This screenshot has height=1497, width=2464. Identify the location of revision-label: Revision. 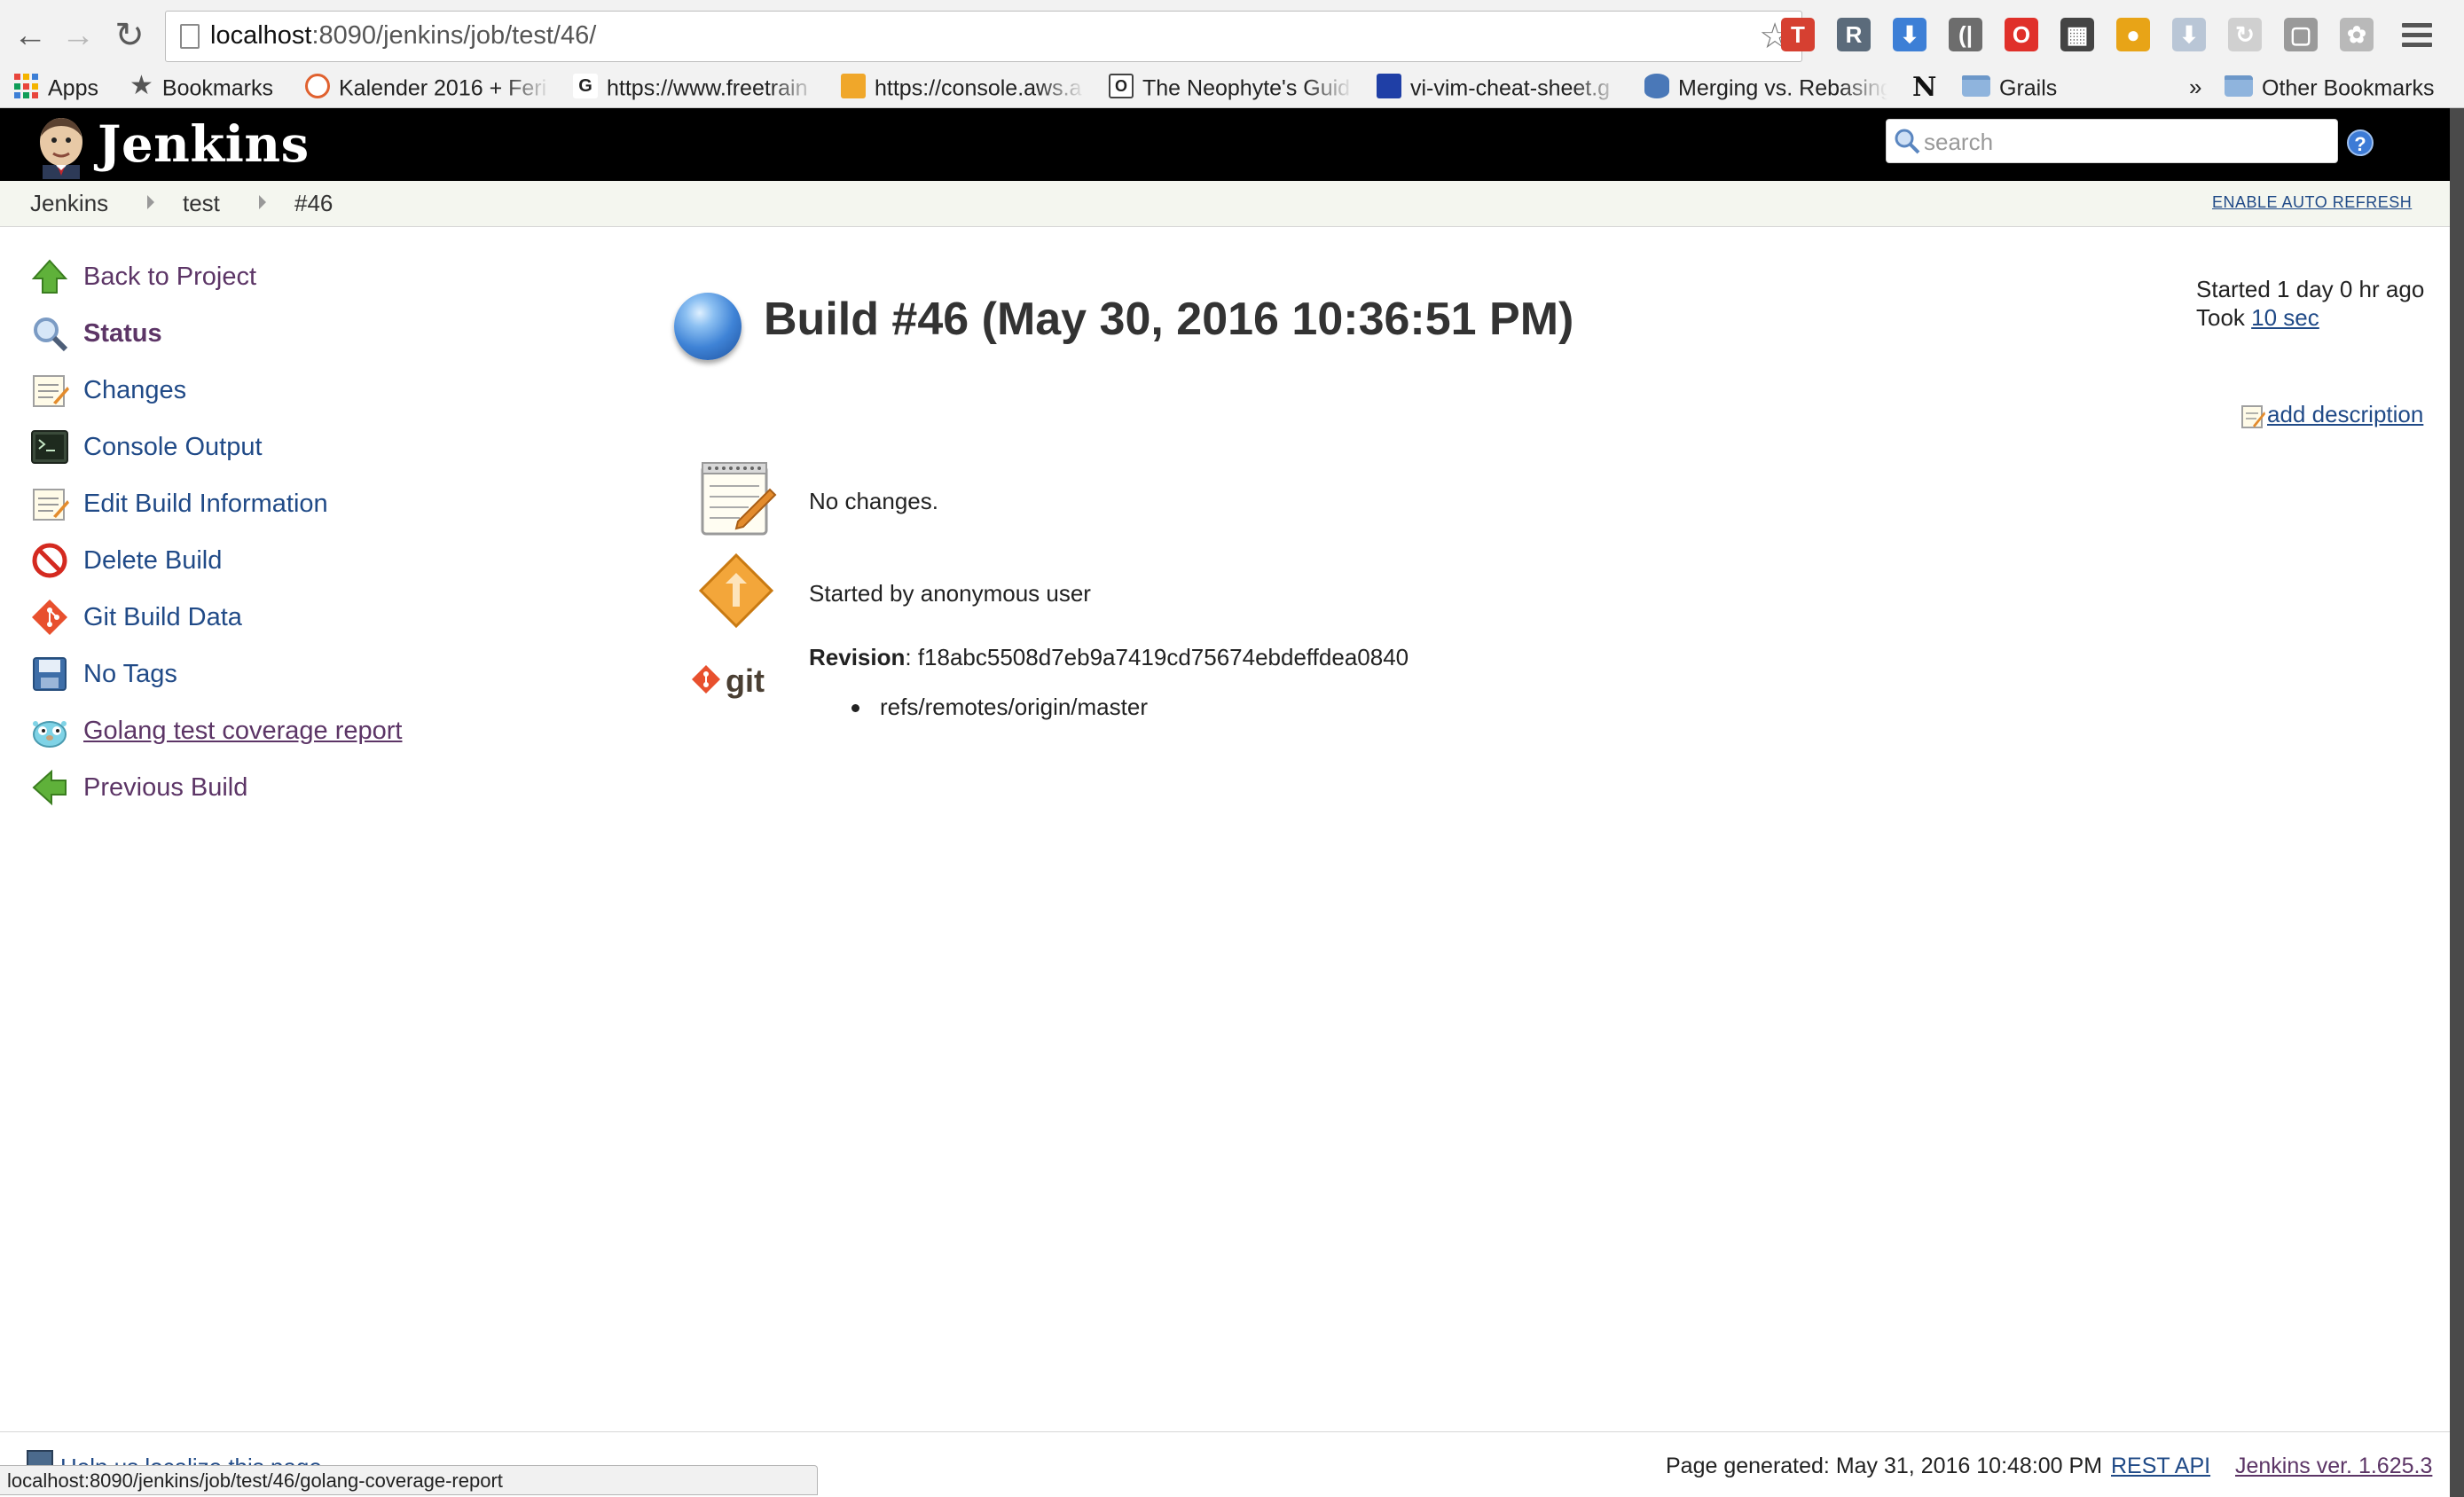
(857, 657).